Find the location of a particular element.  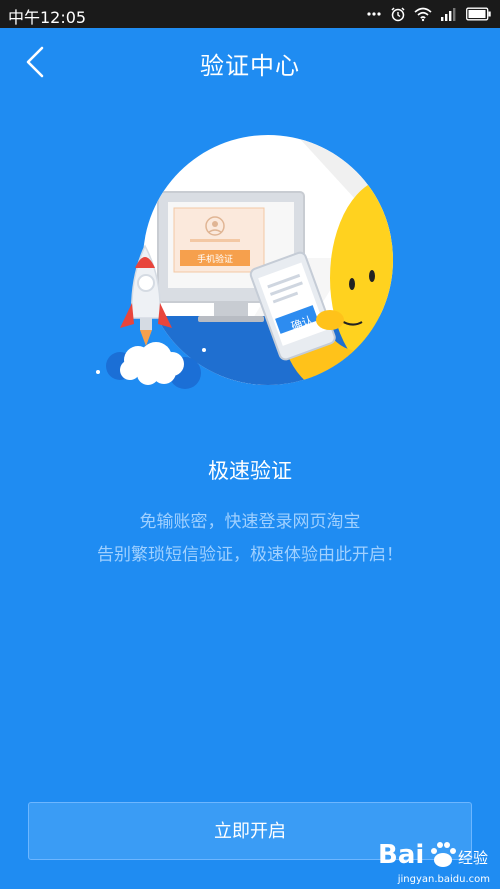

status-time: 中午12:05 is located at coordinates (47, 17).